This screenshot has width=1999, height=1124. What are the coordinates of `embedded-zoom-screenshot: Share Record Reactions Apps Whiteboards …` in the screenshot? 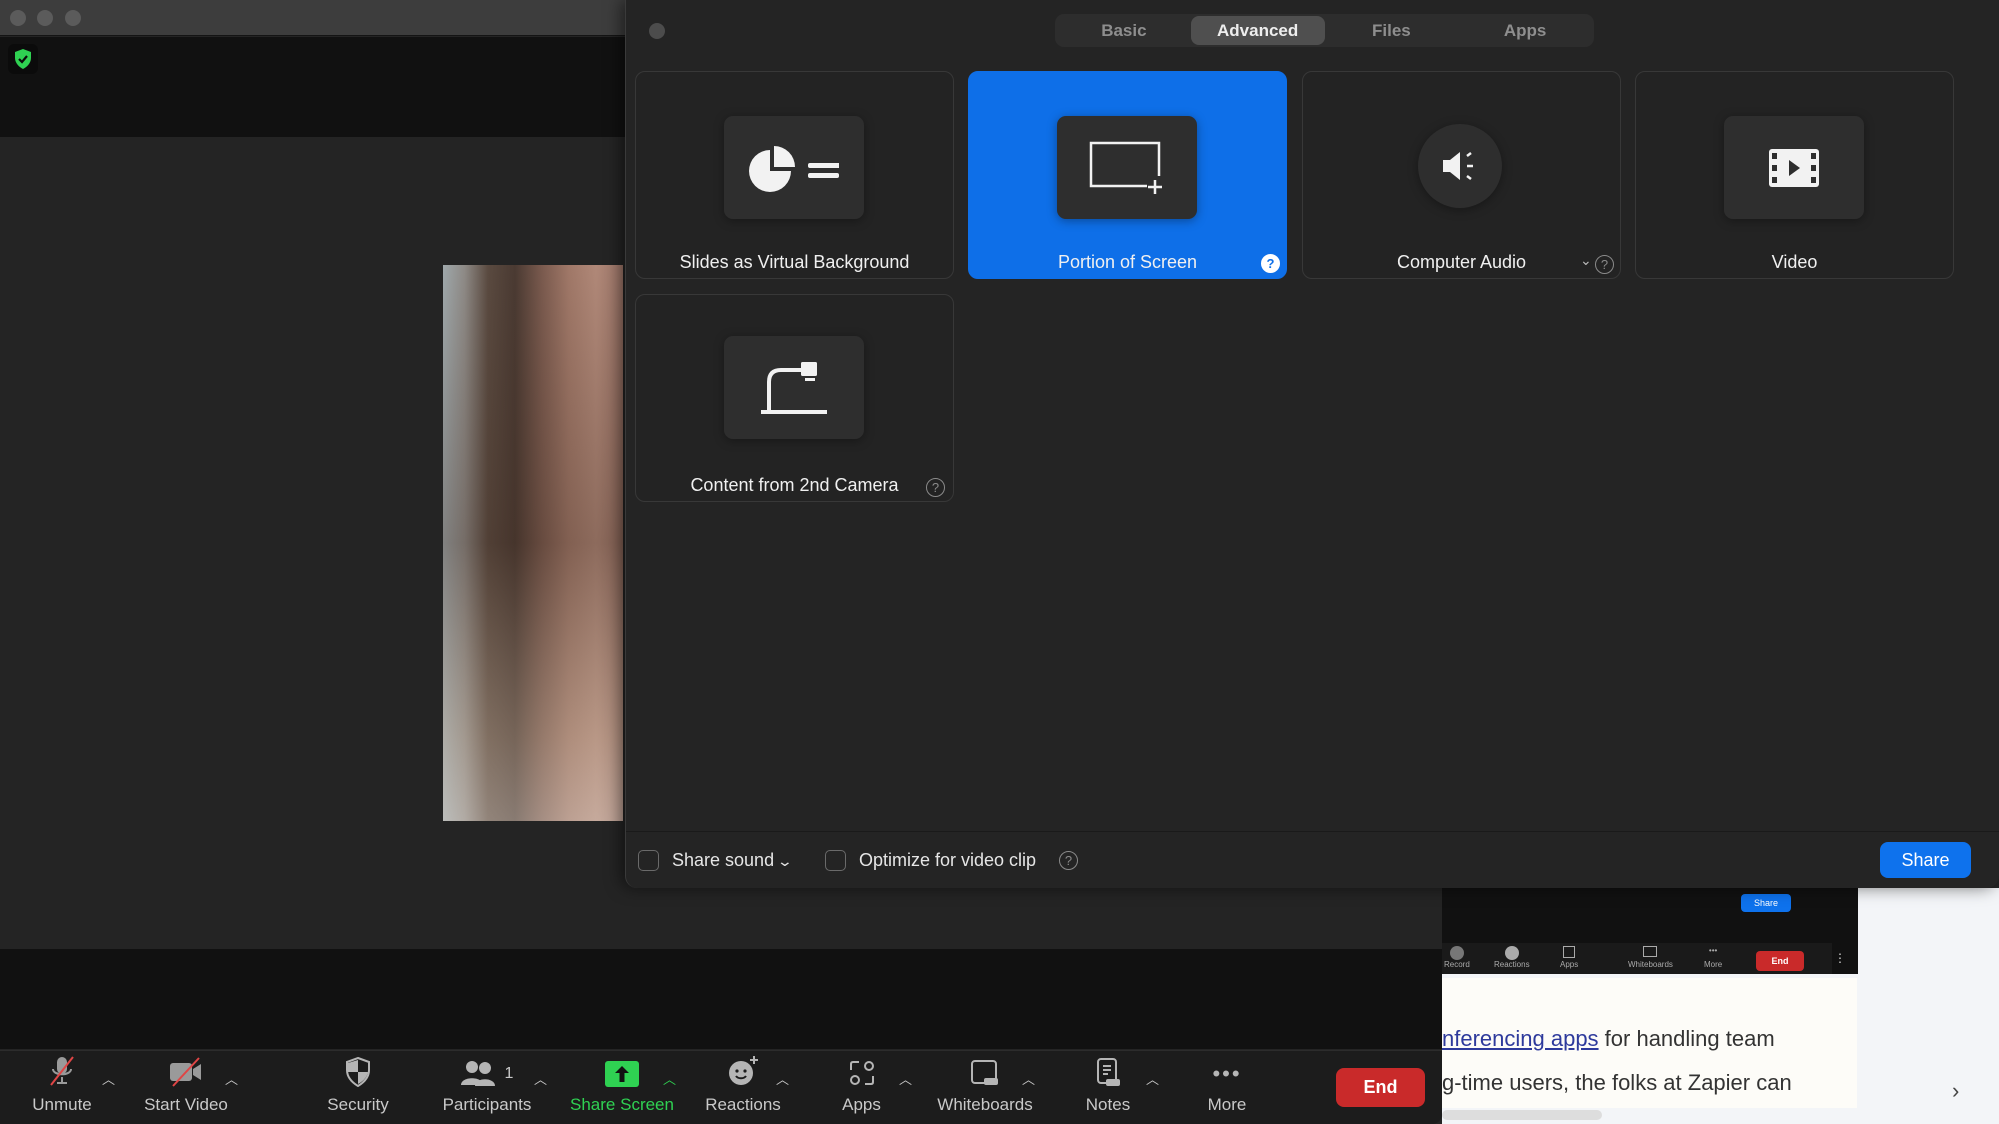 It's located at (1650, 931).